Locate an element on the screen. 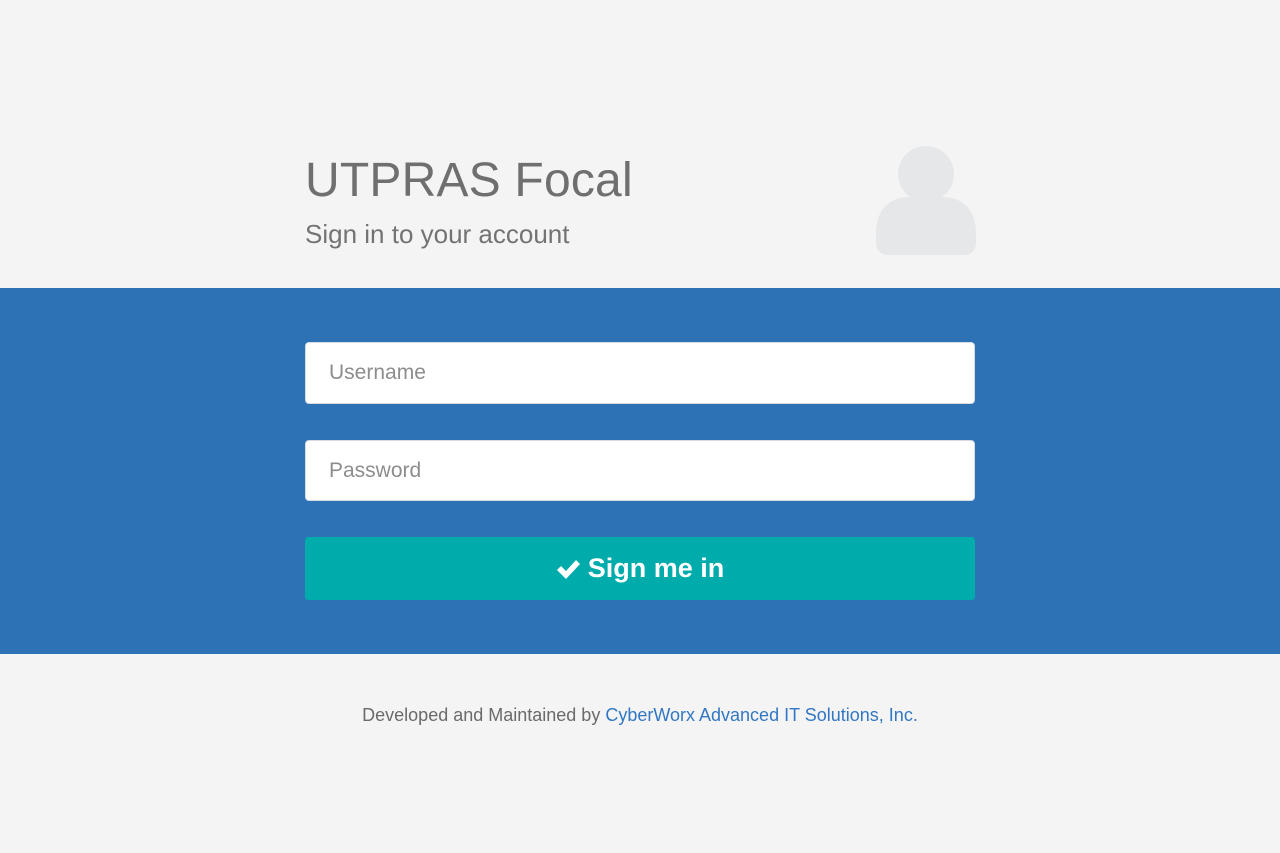 The width and height of the screenshot is (1280, 853). footer-text: Developed and Maintained by is located at coordinates (484, 715).